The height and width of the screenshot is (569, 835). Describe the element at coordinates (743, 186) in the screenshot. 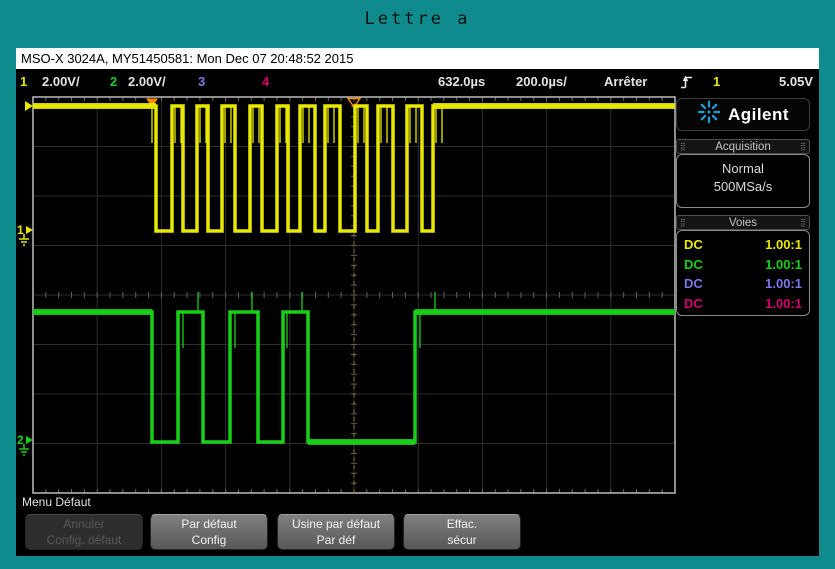

I see `sample-rate: 500MSa/s` at that location.